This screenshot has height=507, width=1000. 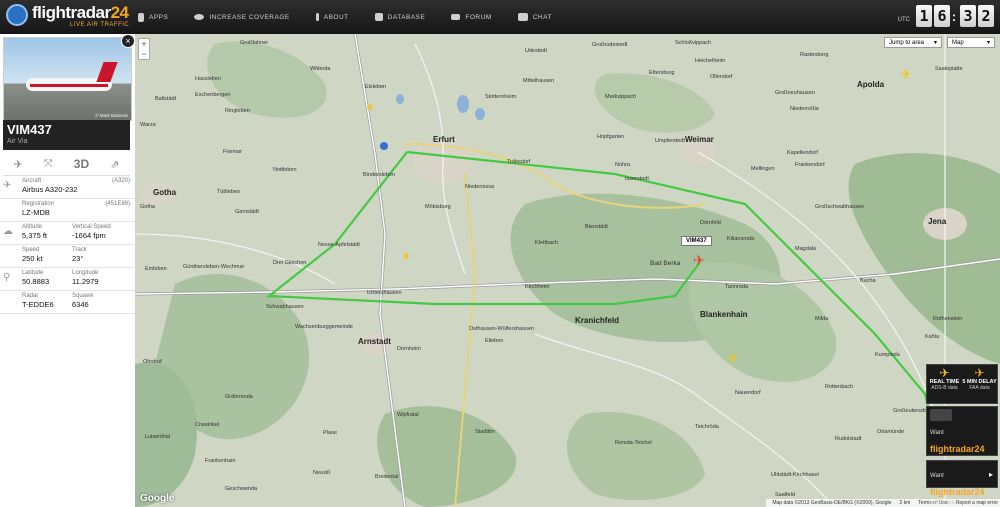 I want to click on town-label: Frankenhain, so click(x=220, y=461).